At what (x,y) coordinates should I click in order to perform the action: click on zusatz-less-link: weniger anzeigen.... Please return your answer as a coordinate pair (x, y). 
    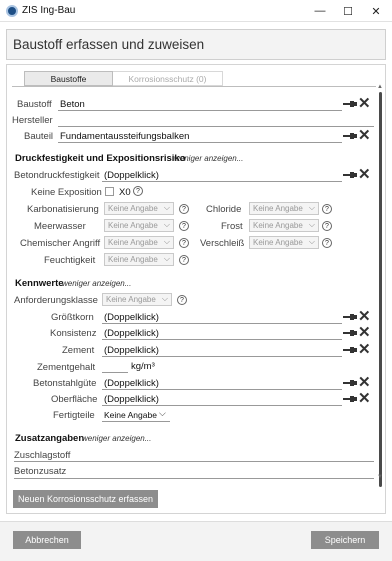
    Looking at the image, I should click on (116, 438).